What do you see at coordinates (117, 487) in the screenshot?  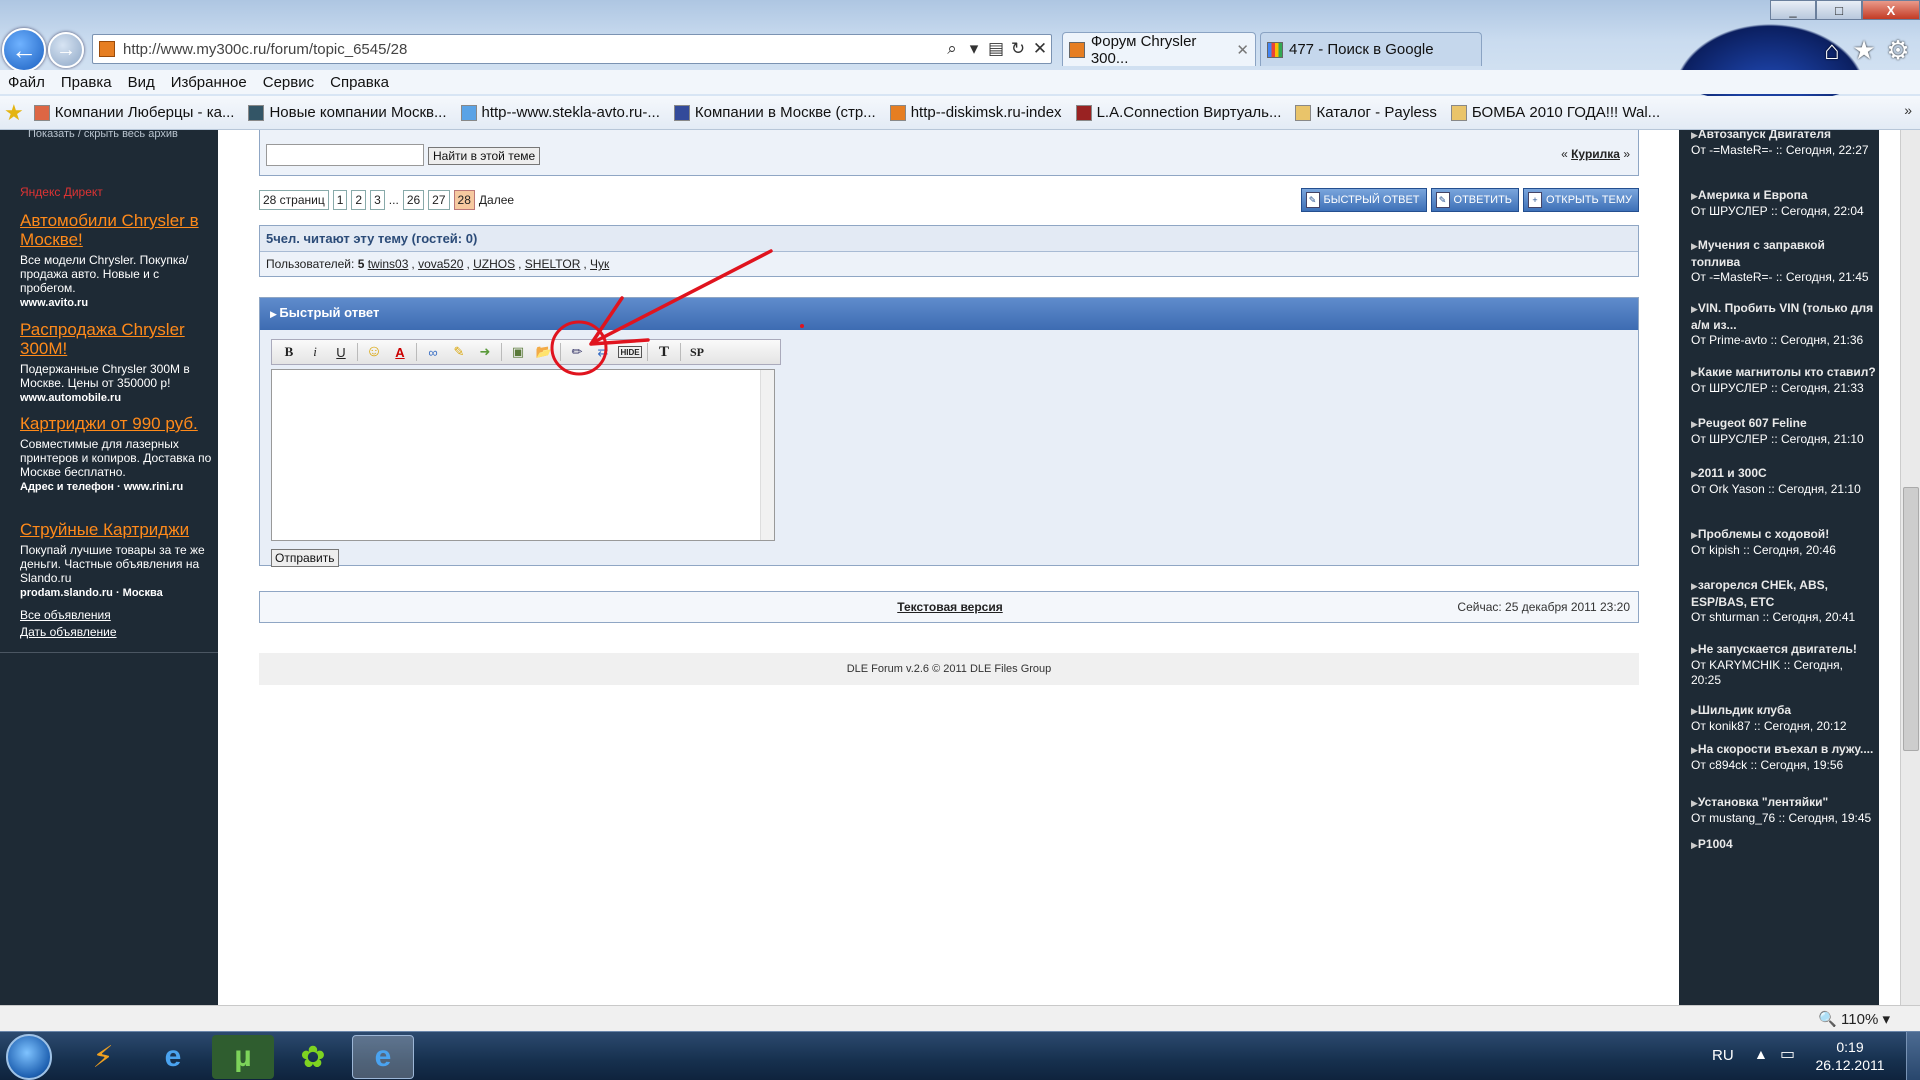 I see `ad-url: Адрес и телефон · www.rini.ru` at bounding box center [117, 487].